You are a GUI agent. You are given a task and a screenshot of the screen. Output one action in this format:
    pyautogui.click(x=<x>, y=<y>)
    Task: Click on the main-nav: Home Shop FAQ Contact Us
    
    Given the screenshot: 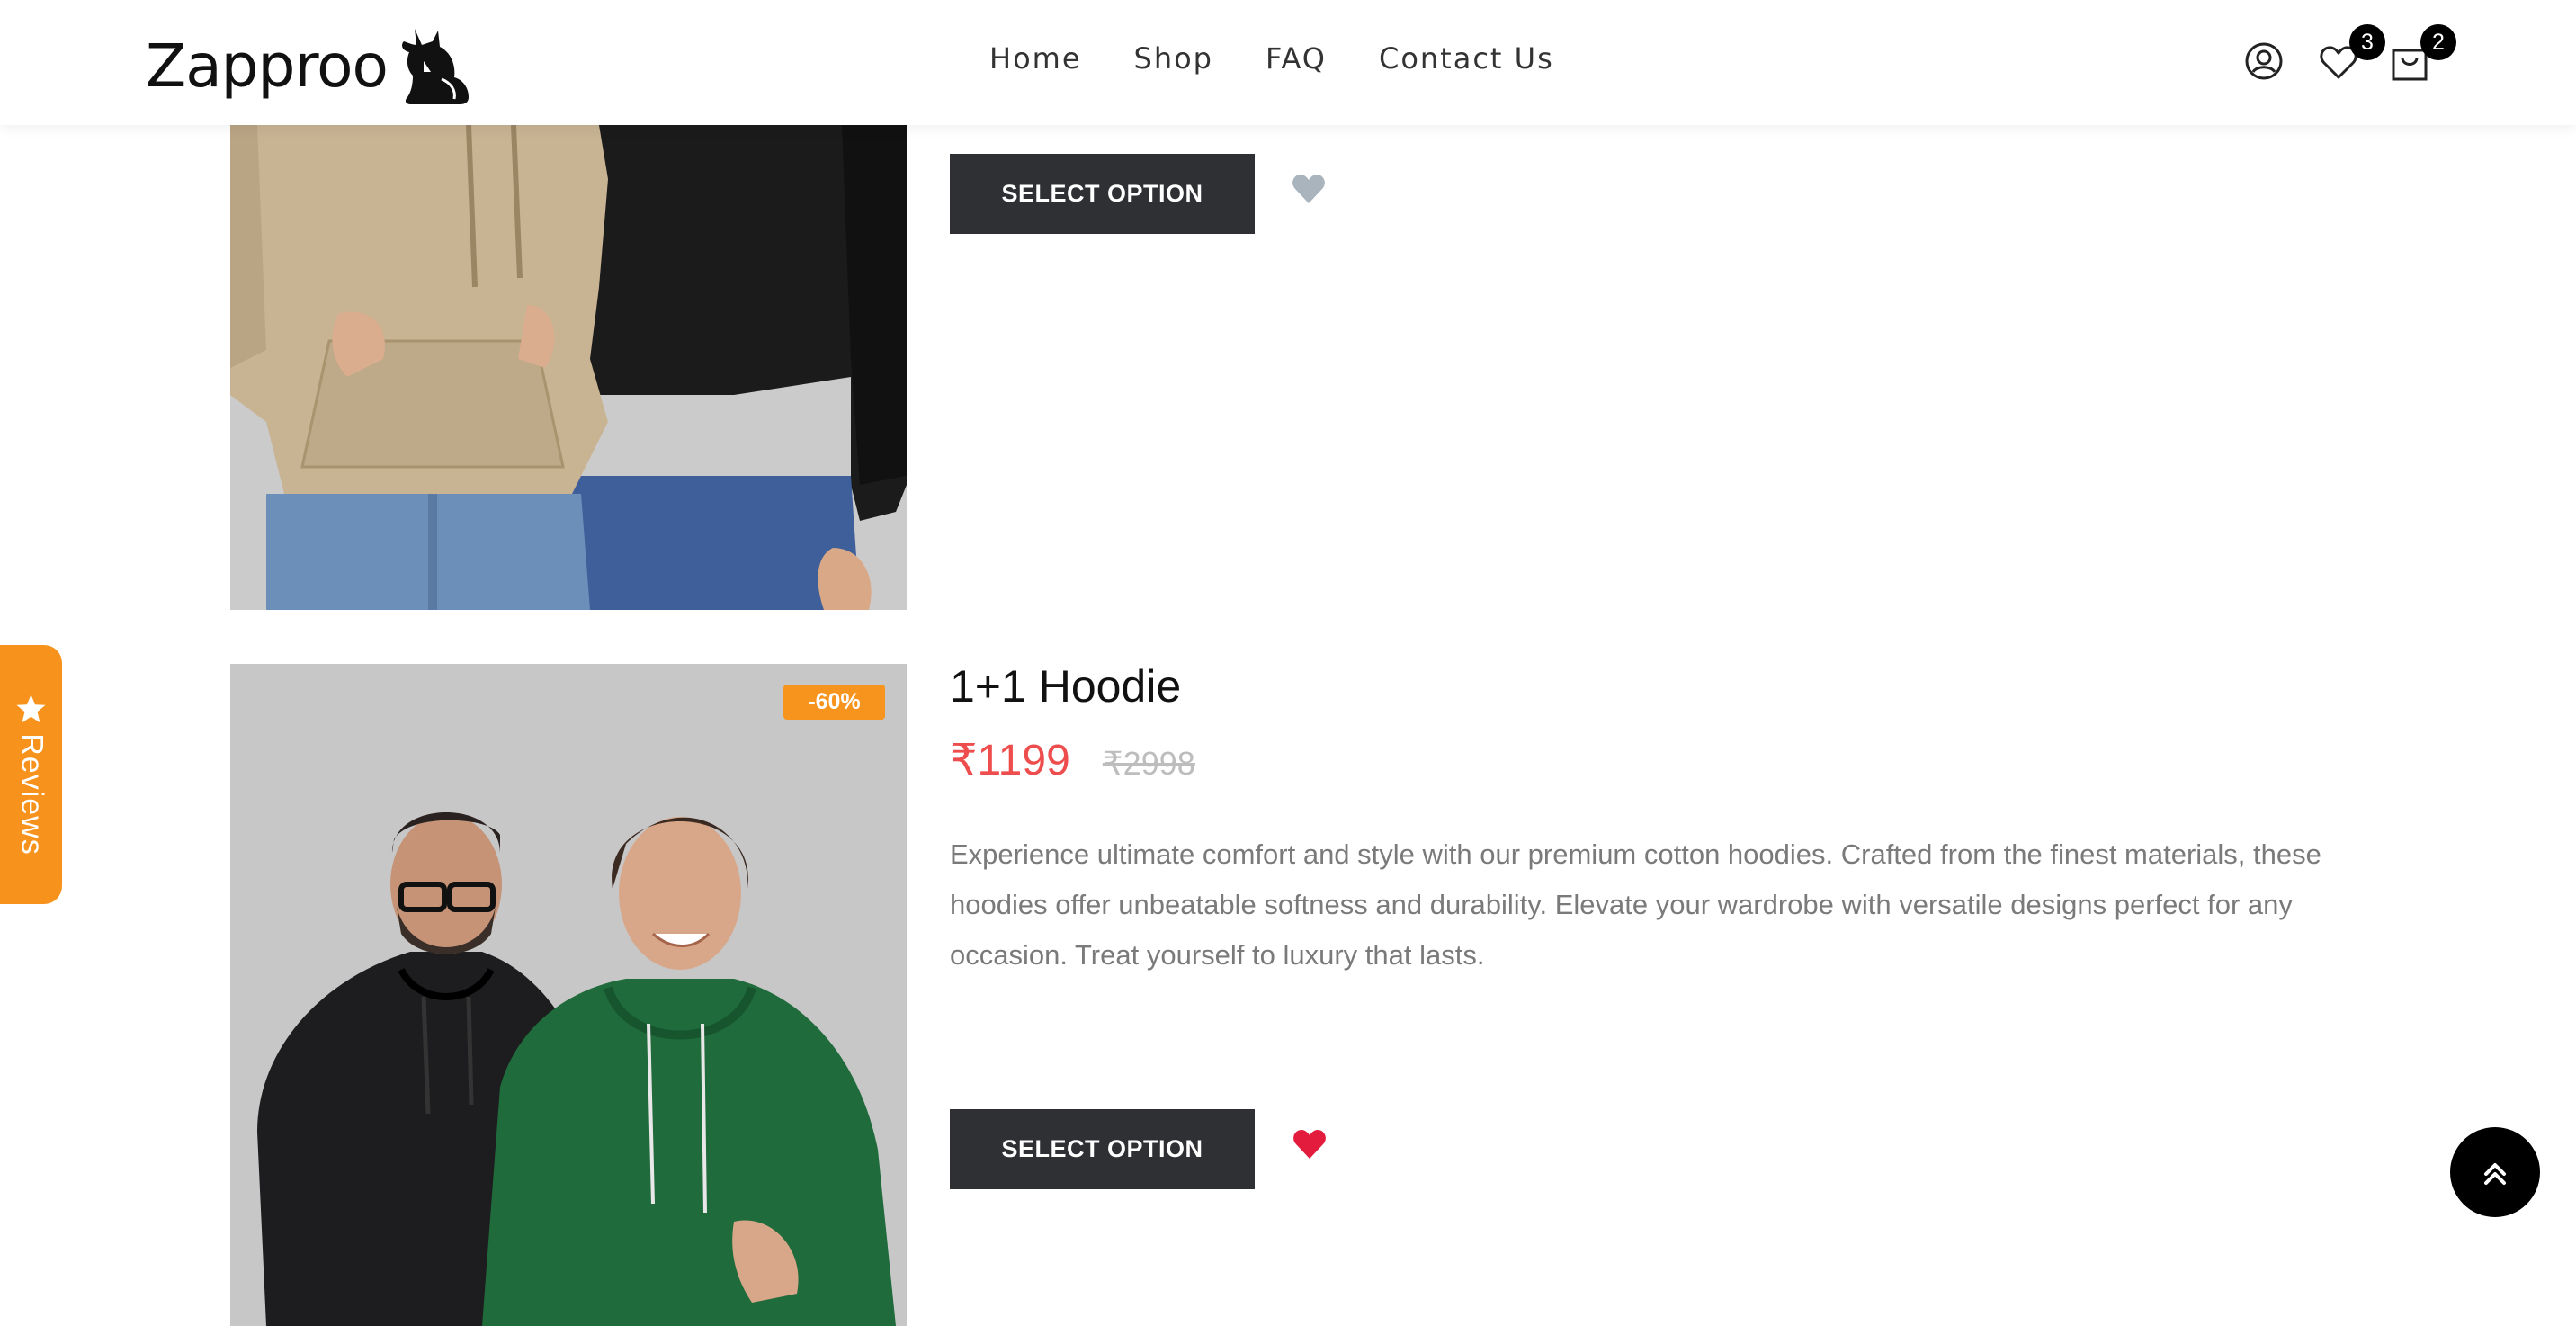 What is the action you would take?
    pyautogui.click(x=1297, y=58)
    